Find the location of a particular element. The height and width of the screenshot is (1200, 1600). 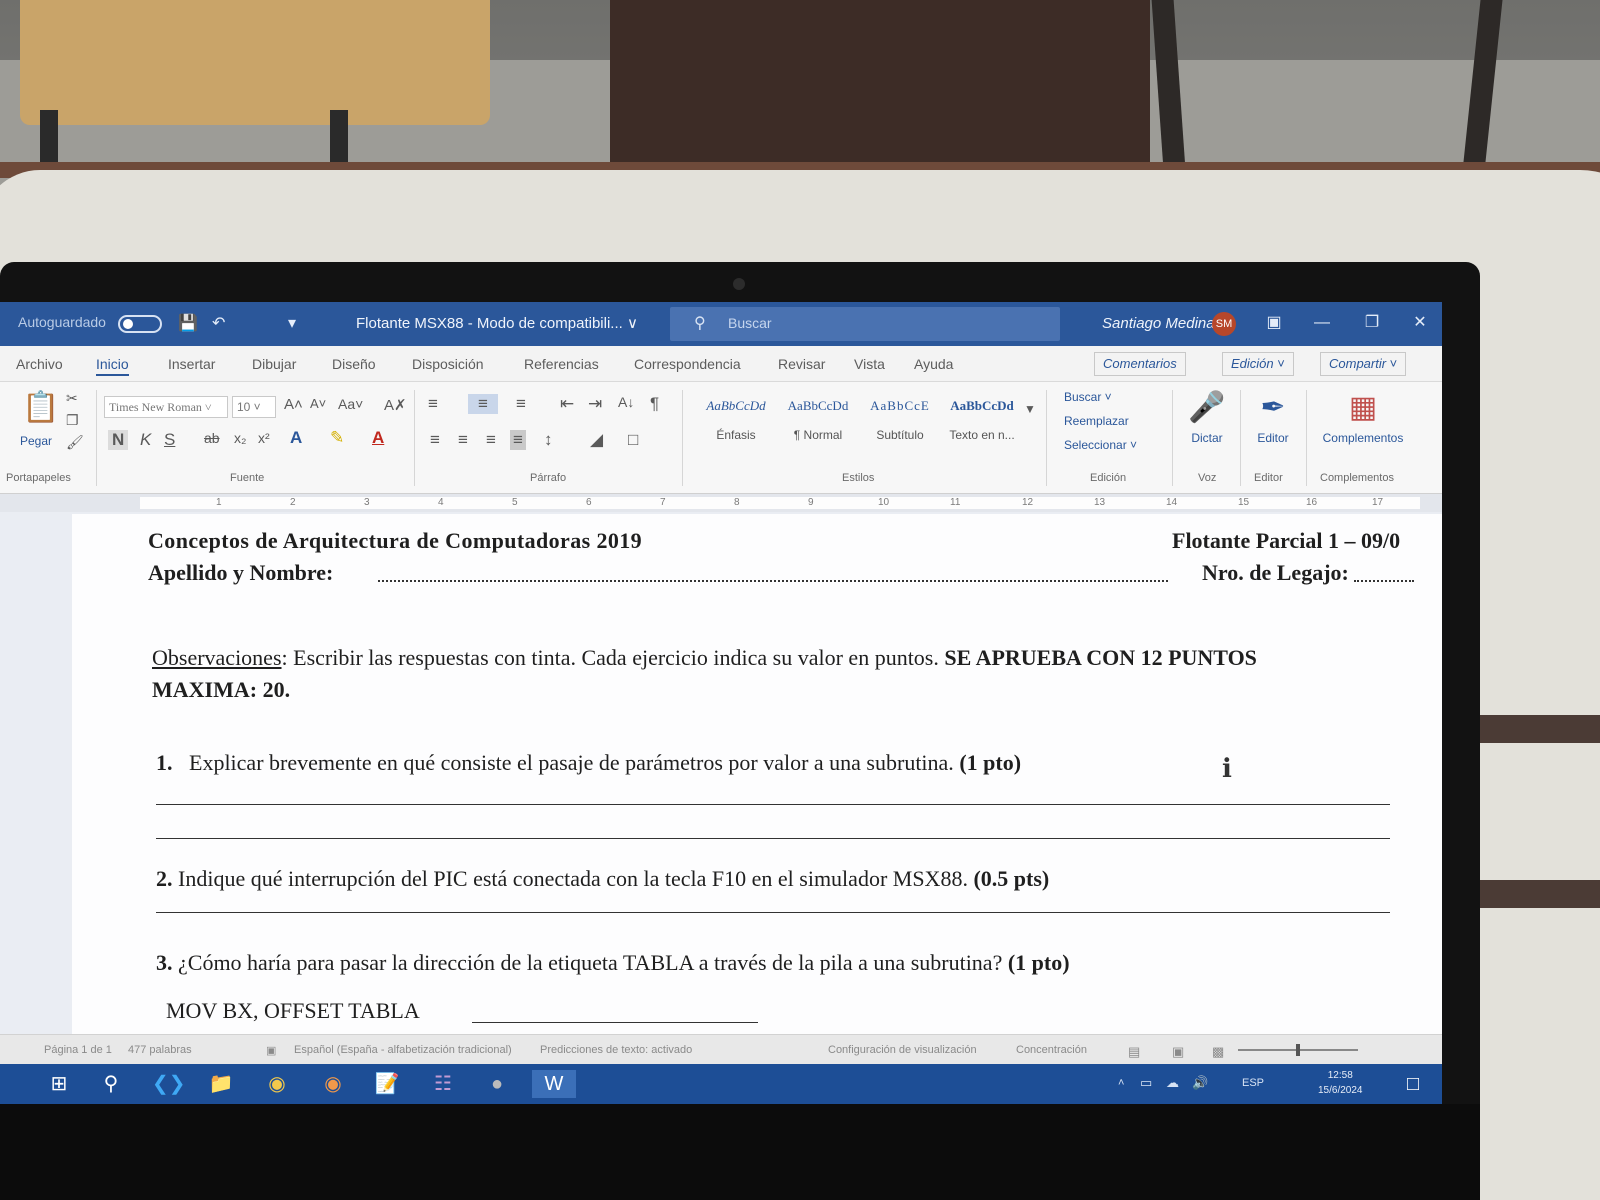

tab-dibujar: Dibujar is located at coordinates (274, 364).